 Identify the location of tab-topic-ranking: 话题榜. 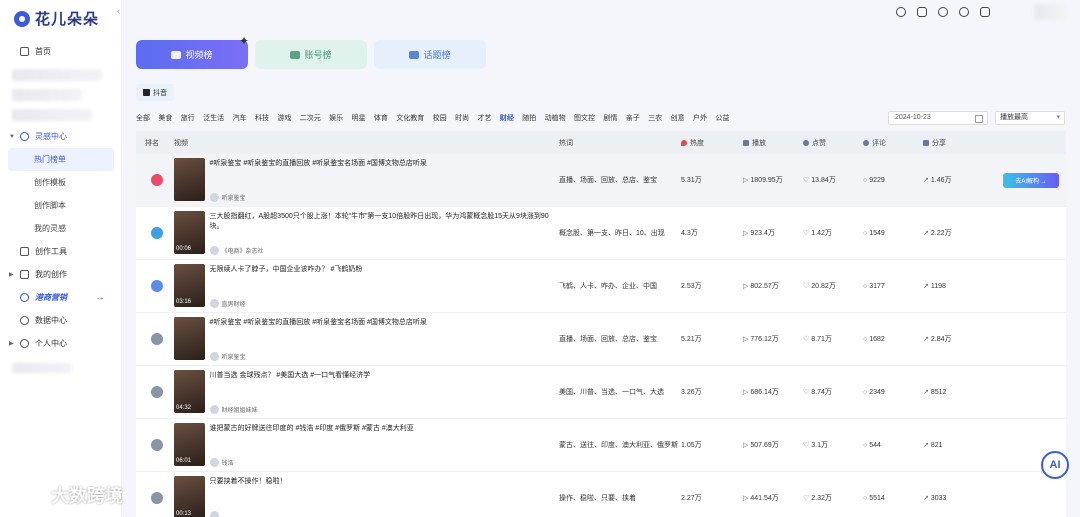
(430, 54).